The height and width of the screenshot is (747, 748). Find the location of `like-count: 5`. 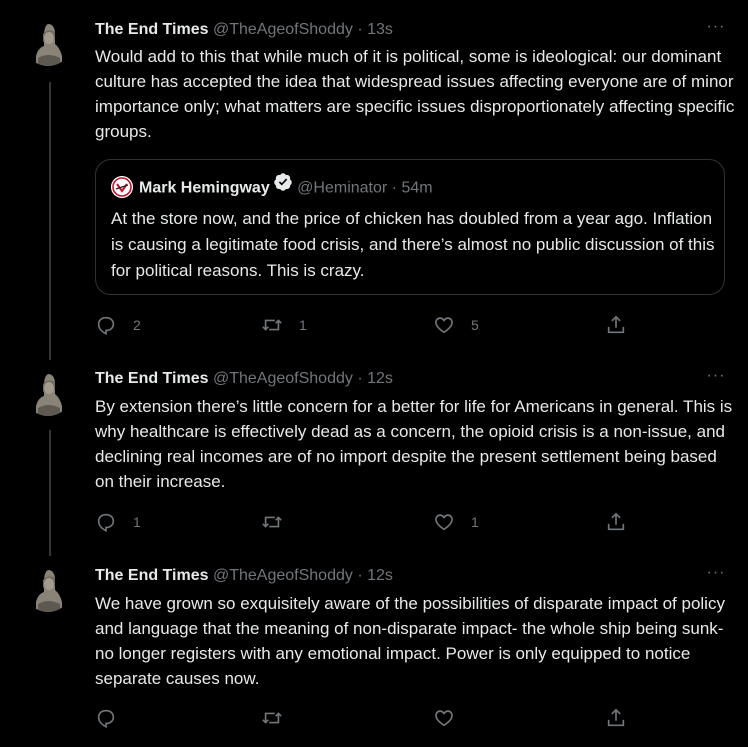

like-count: 5 is located at coordinates (475, 325).